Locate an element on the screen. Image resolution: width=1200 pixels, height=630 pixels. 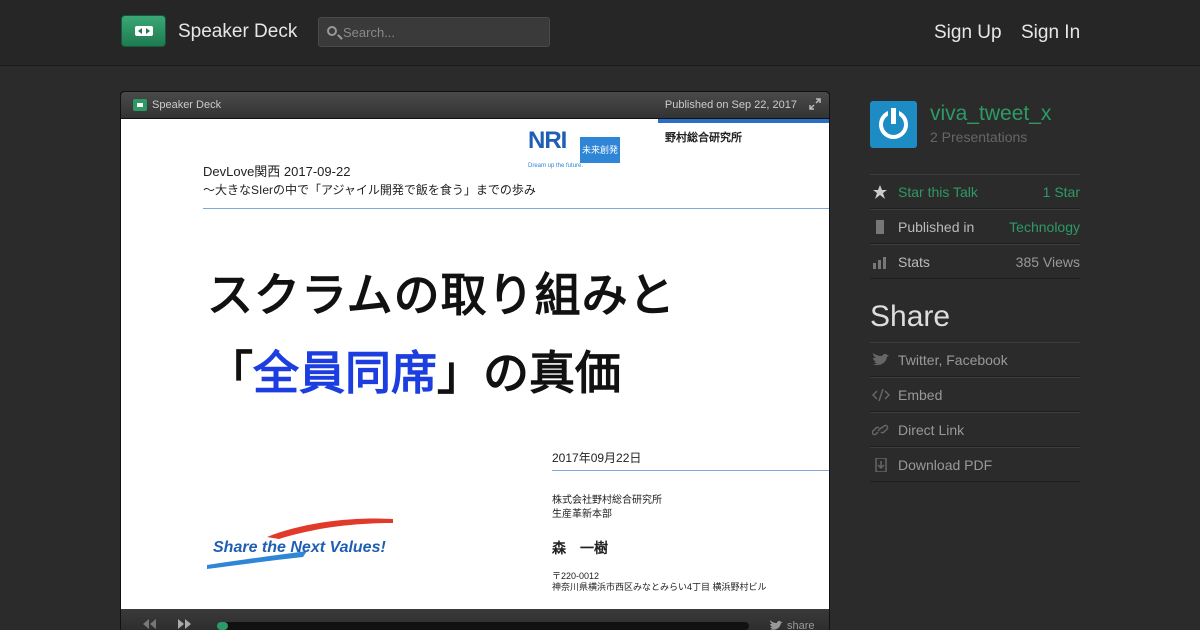
address: 神奈川県横浜市西区みなとみらい4丁目 横浜野村ビル is located at coordinates (659, 587).